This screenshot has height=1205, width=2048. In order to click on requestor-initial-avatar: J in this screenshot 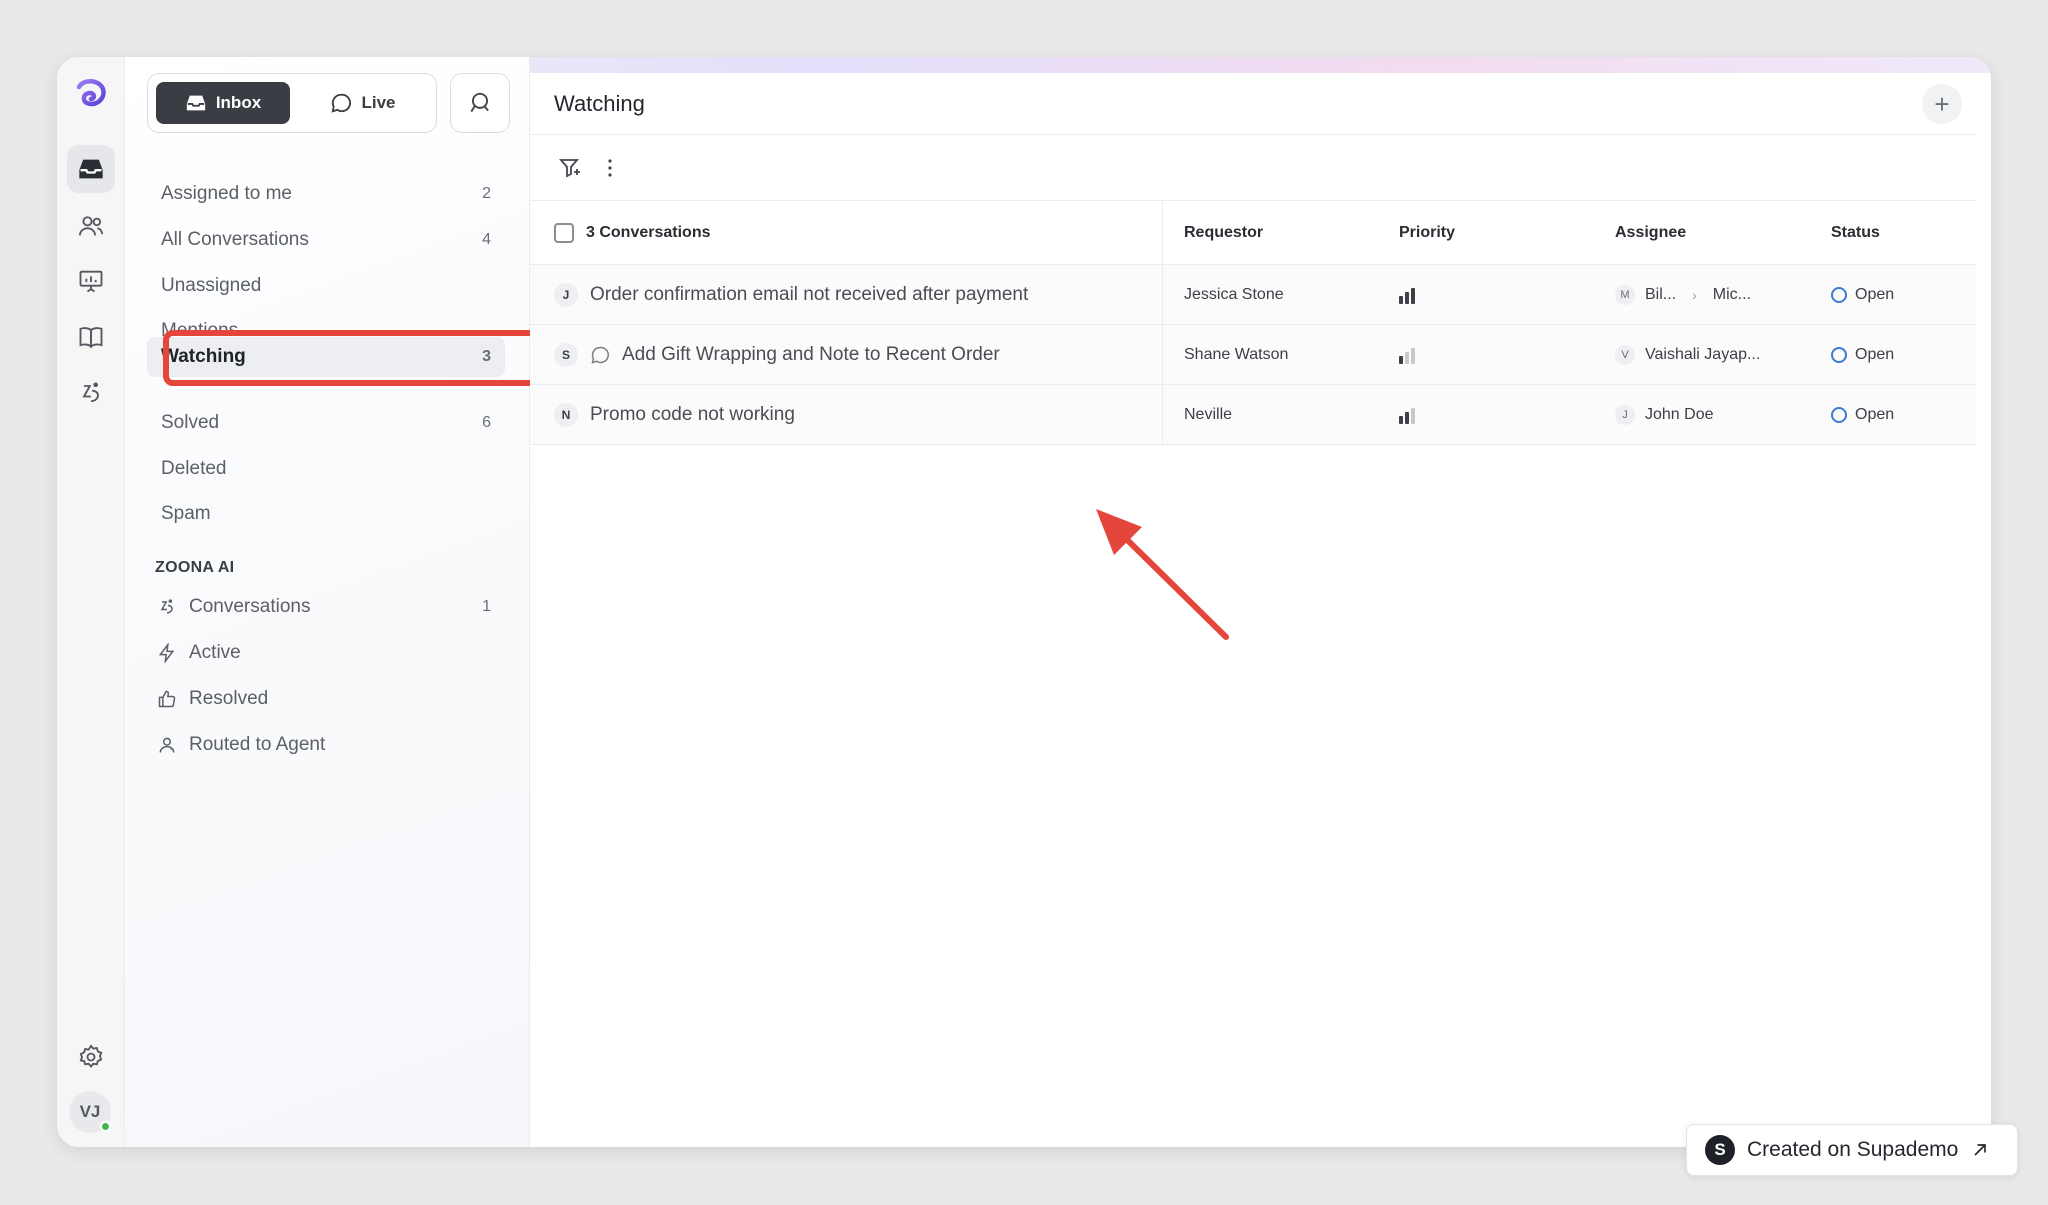, I will do `click(566, 294)`.